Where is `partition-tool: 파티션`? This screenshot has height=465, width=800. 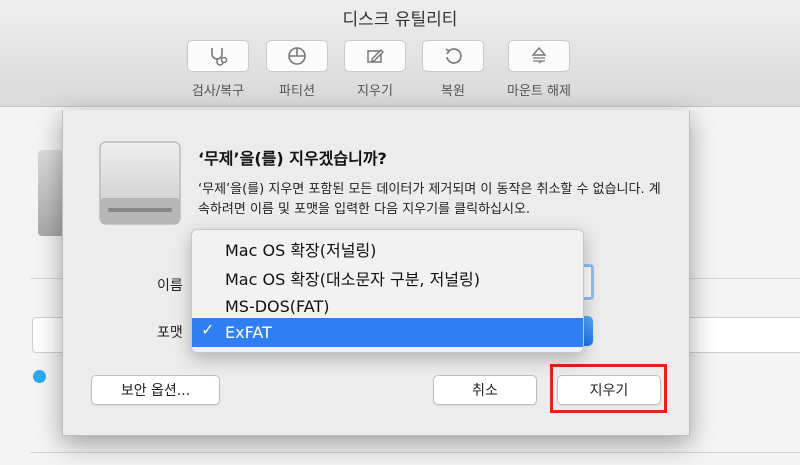 partition-tool: 파티션 is located at coordinates (297, 69).